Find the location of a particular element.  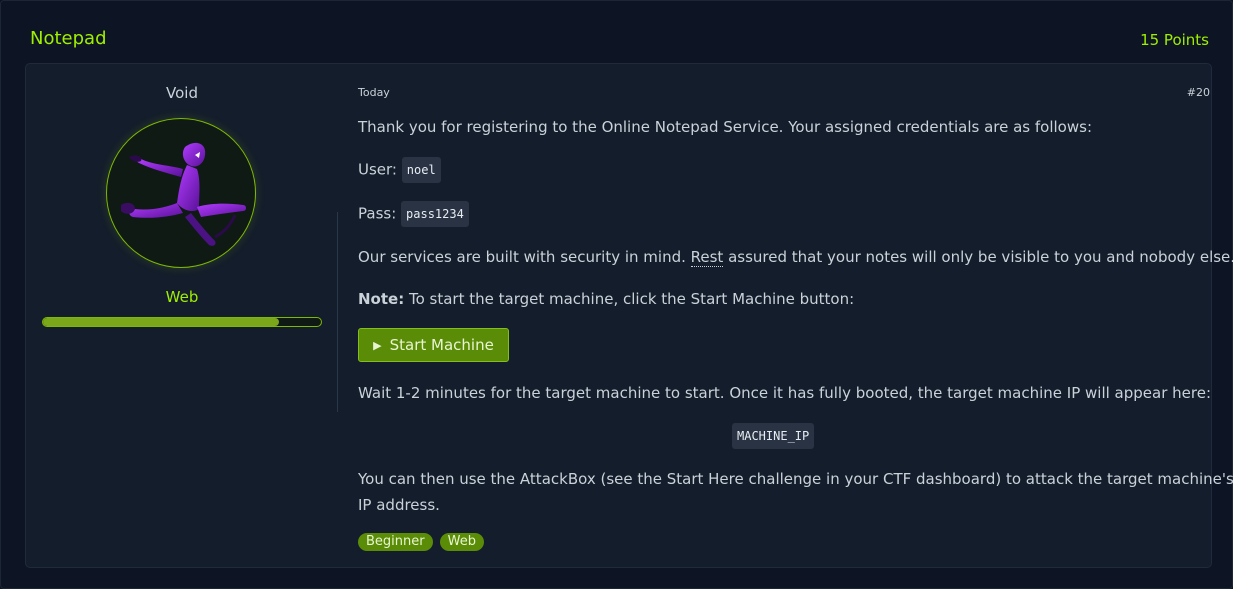

start-machine-button: ▶ Start Machine is located at coordinates (433, 345).